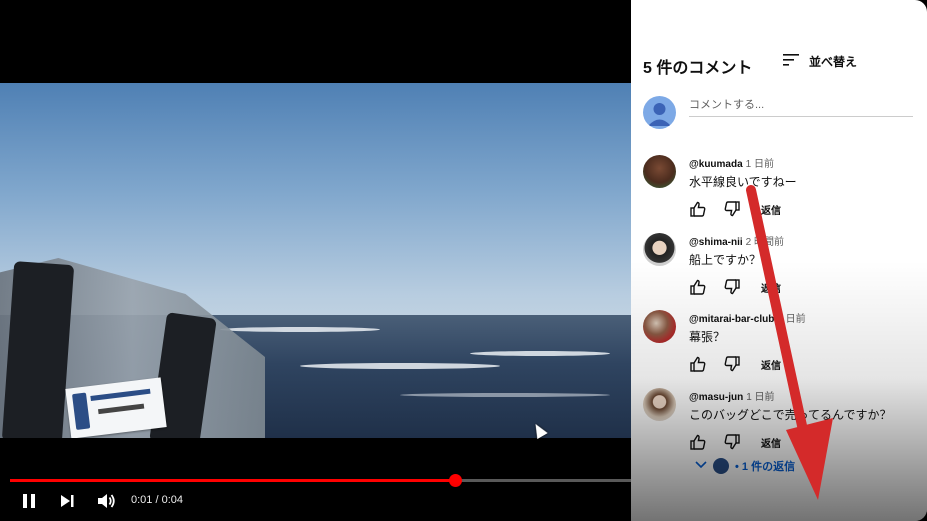 The height and width of the screenshot is (521, 927). Describe the element at coordinates (106, 501) in the screenshot. I see `volume-icon` at that location.